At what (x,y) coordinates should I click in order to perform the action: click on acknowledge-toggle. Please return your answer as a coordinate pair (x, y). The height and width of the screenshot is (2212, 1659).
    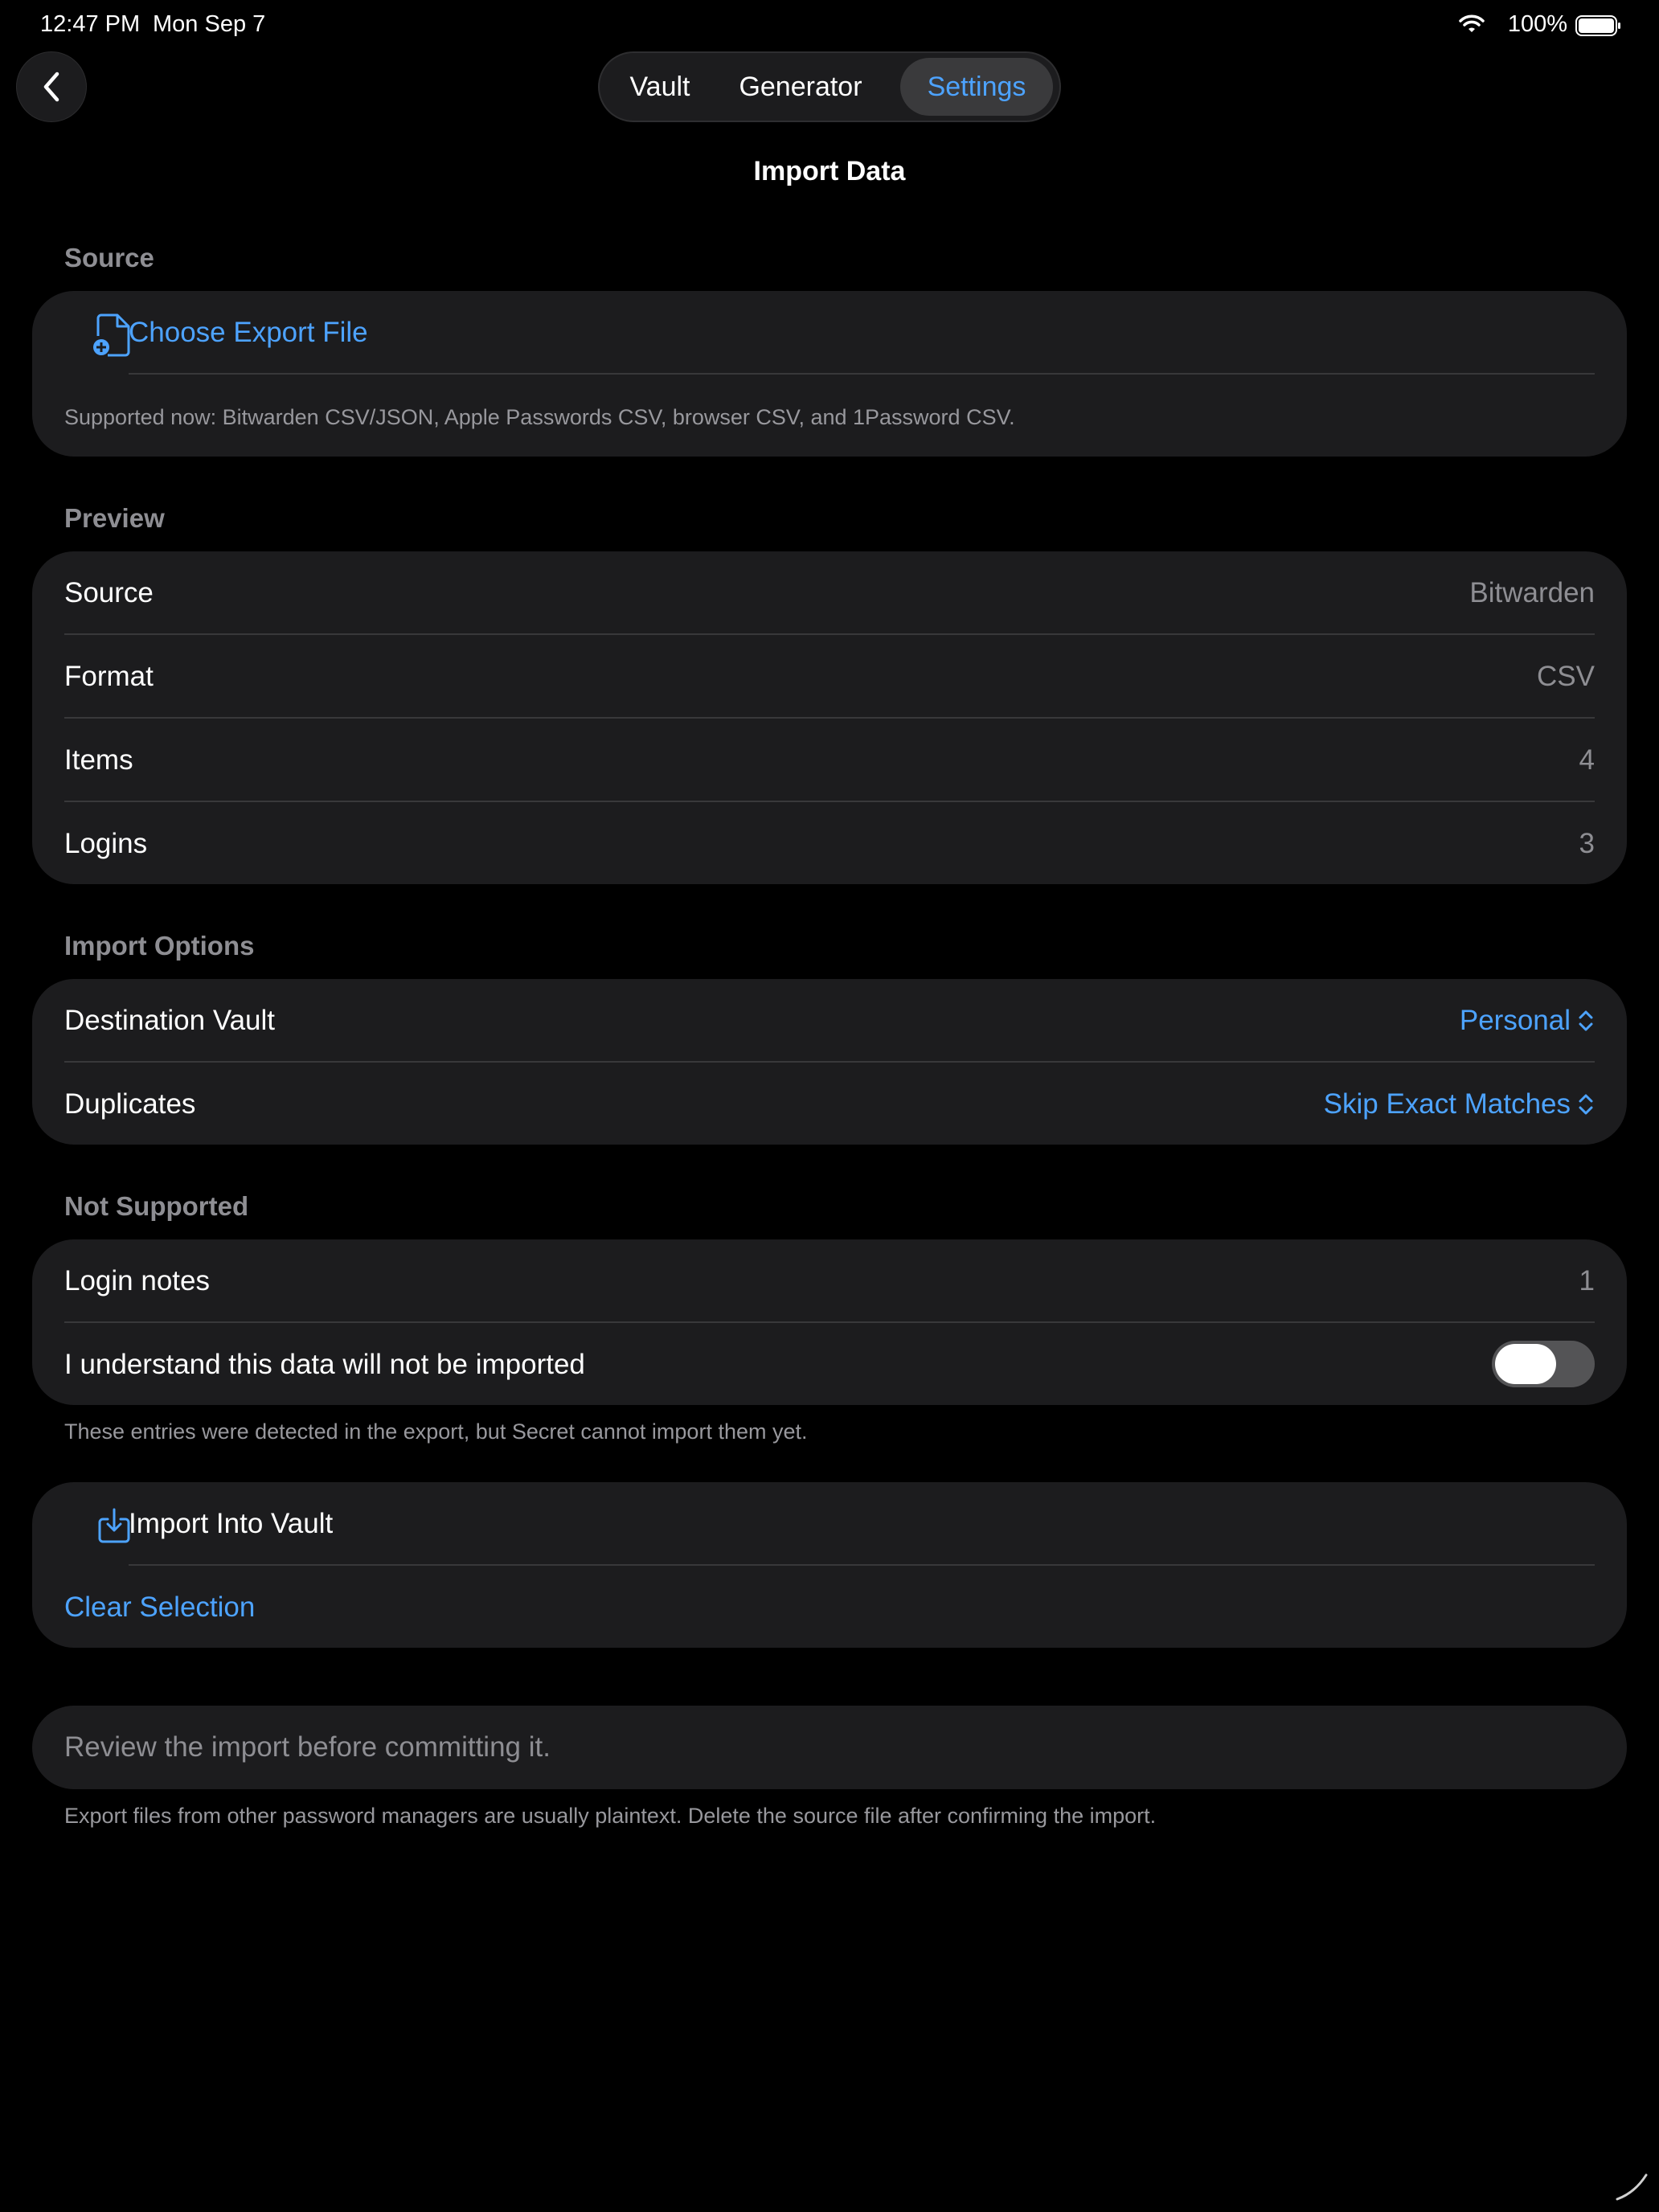
    Looking at the image, I should click on (1543, 1364).